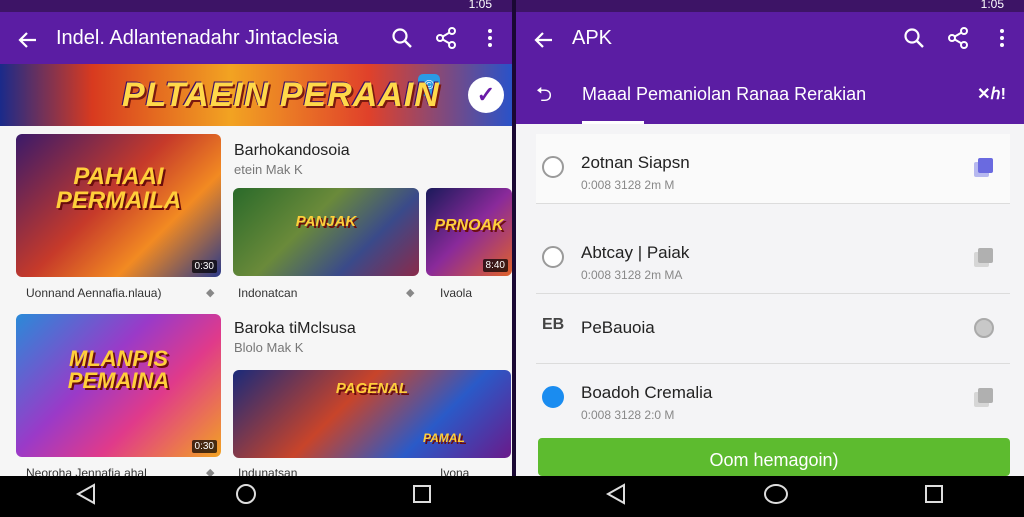  I want to click on promo-banner: © PLTAEIN PERAAIN ✓, so click(256, 95).